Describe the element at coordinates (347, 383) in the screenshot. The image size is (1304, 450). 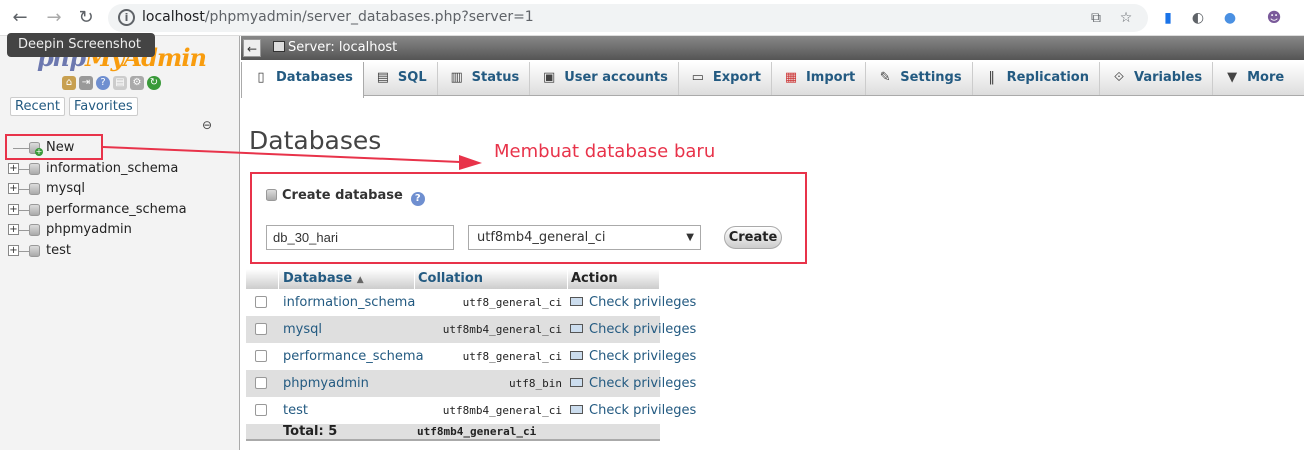
I see `db-name-link: phpmyadmin` at that location.